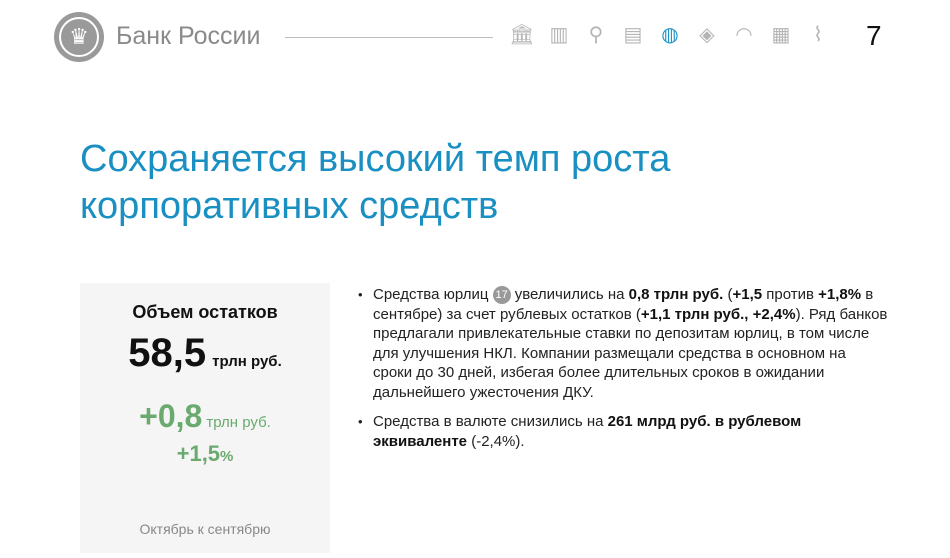 Image resolution: width=950 pixels, height=558 pixels. What do you see at coordinates (247, 361) in the screenshot?
I see `total-unit: трлн руб.` at bounding box center [247, 361].